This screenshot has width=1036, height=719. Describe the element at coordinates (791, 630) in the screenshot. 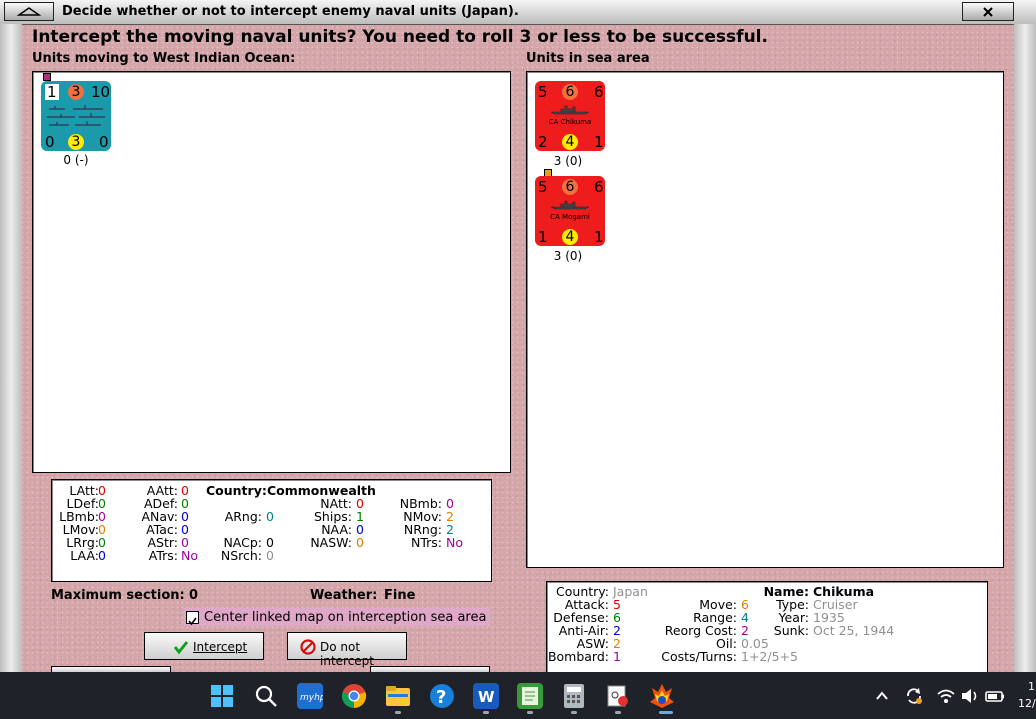

I see `detail-sunk-label: Sunk:` at that location.